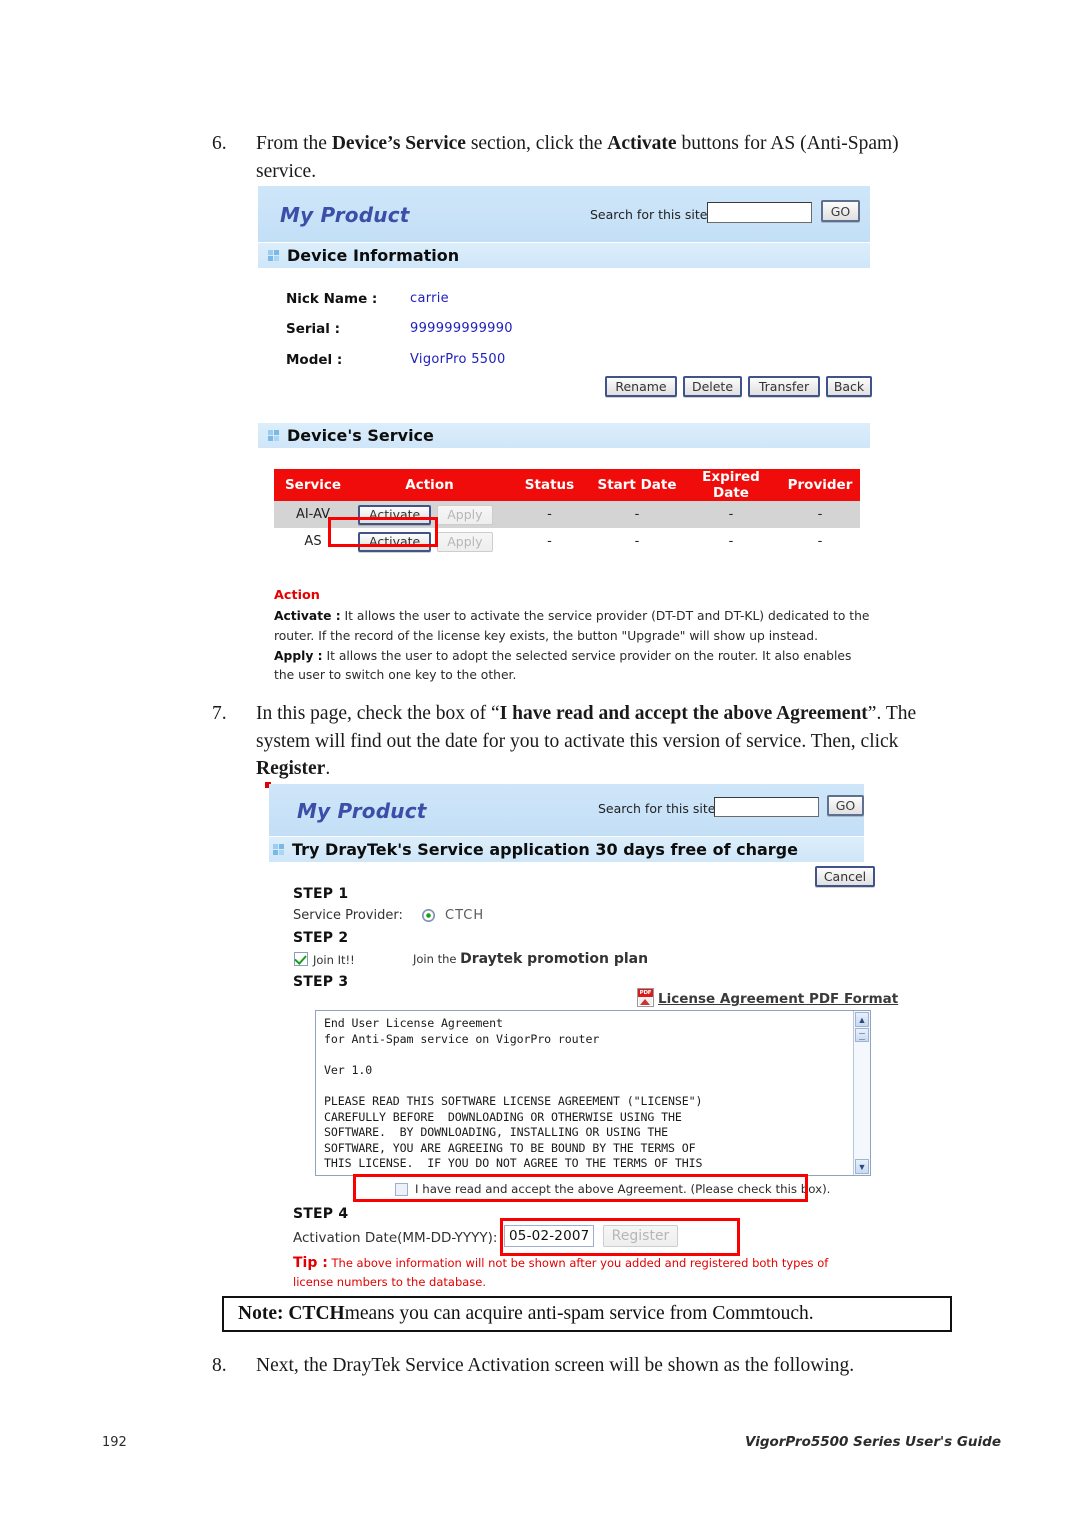 Image resolution: width=1080 pixels, height=1528 pixels. Describe the element at coordinates (845, 805) in the screenshot. I see `shot2-go-button: GO` at that location.